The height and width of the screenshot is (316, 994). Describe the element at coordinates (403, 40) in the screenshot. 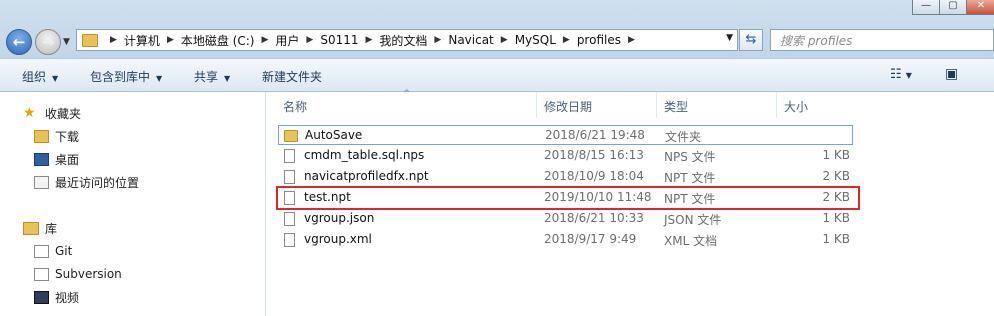

I see `breadcrumb-my-documents: 我的文档` at that location.